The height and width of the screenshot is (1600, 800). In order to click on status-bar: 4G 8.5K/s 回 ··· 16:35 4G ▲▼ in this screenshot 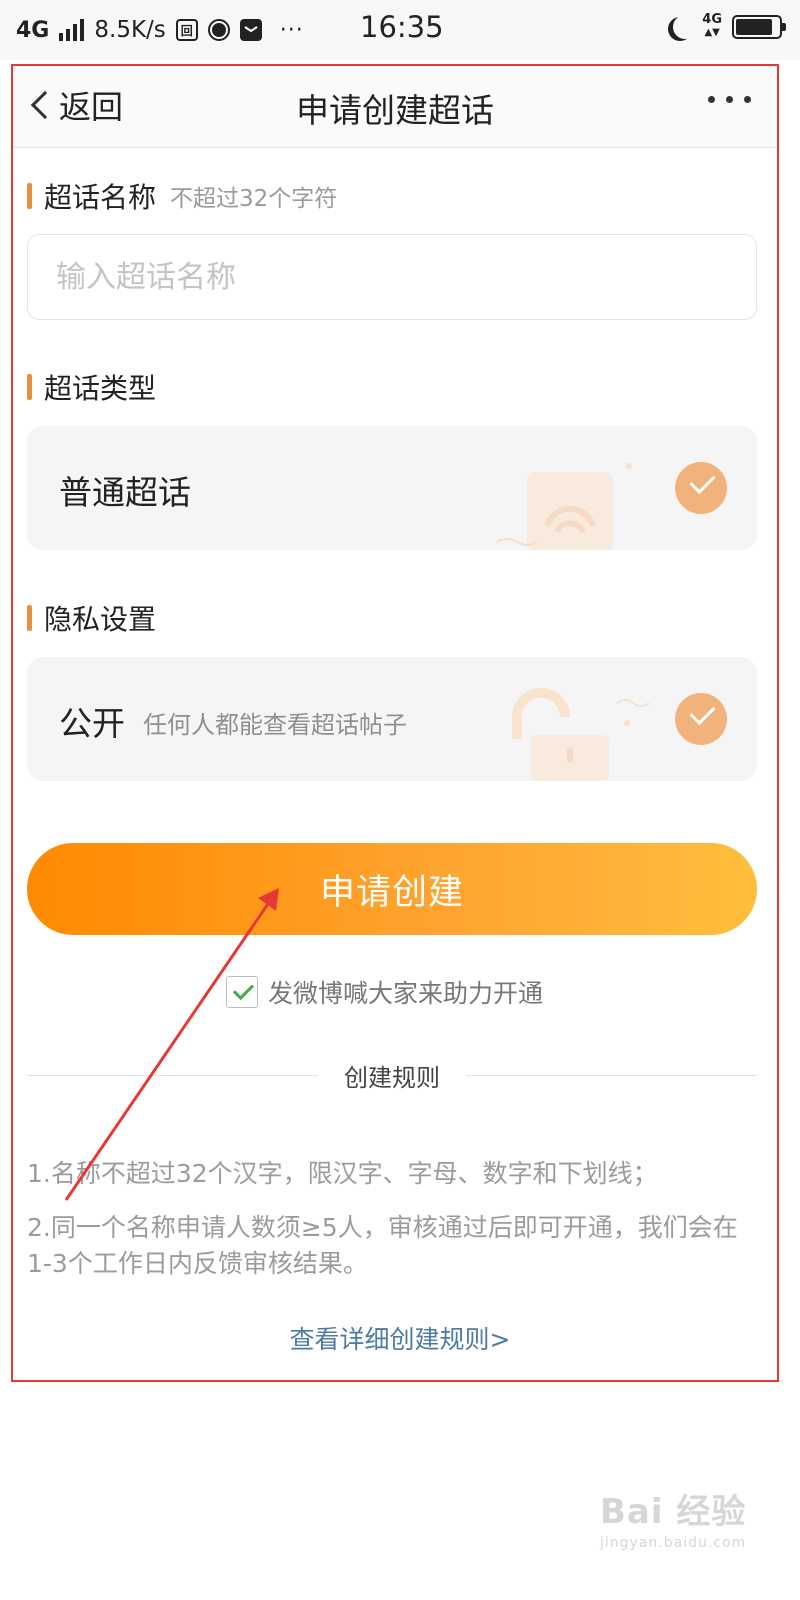, I will do `click(400, 30)`.